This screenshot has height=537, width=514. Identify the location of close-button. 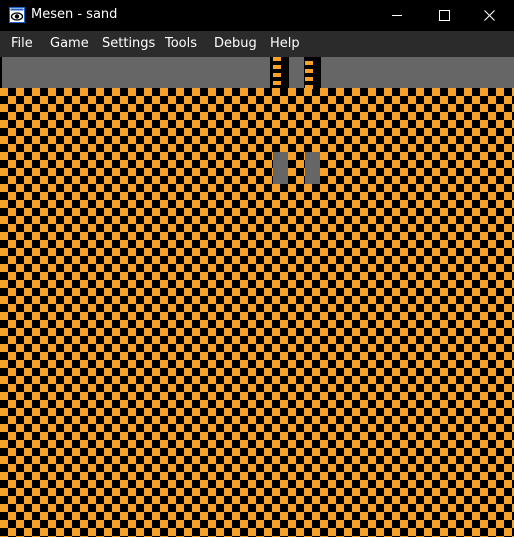
(489, 15).